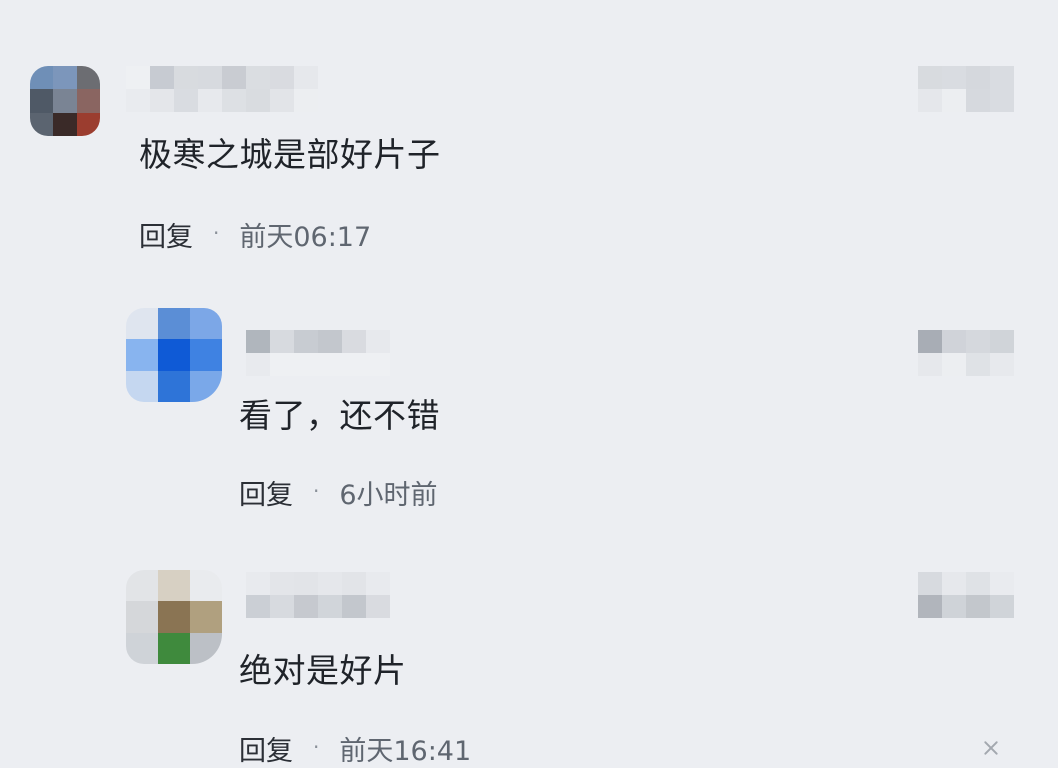 This screenshot has width=1058, height=768. I want to click on comment-meta: 回复 · 前天06:17, so click(255, 235).